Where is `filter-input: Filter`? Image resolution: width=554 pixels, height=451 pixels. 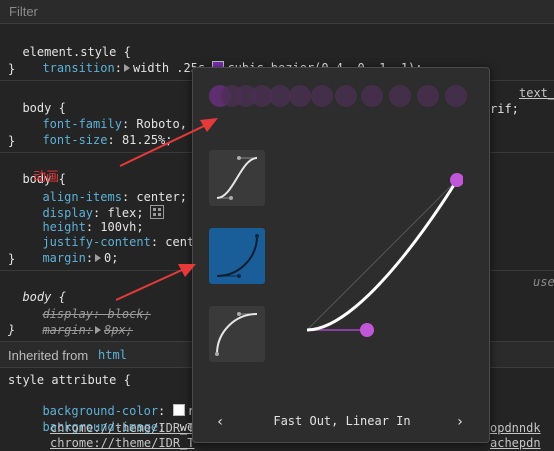 filter-input: Filter is located at coordinates (23, 11).